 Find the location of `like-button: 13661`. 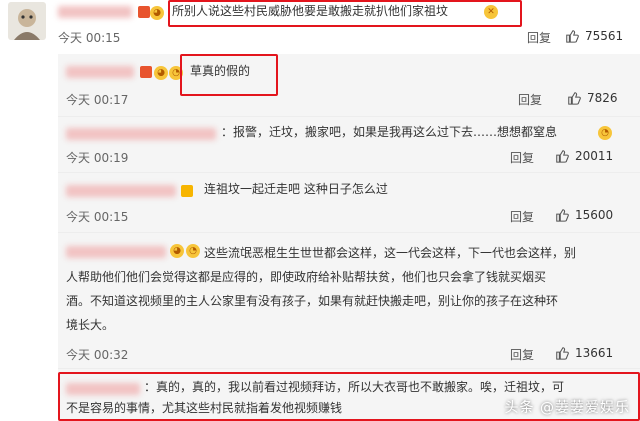

like-button: 13661 is located at coordinates (584, 353).